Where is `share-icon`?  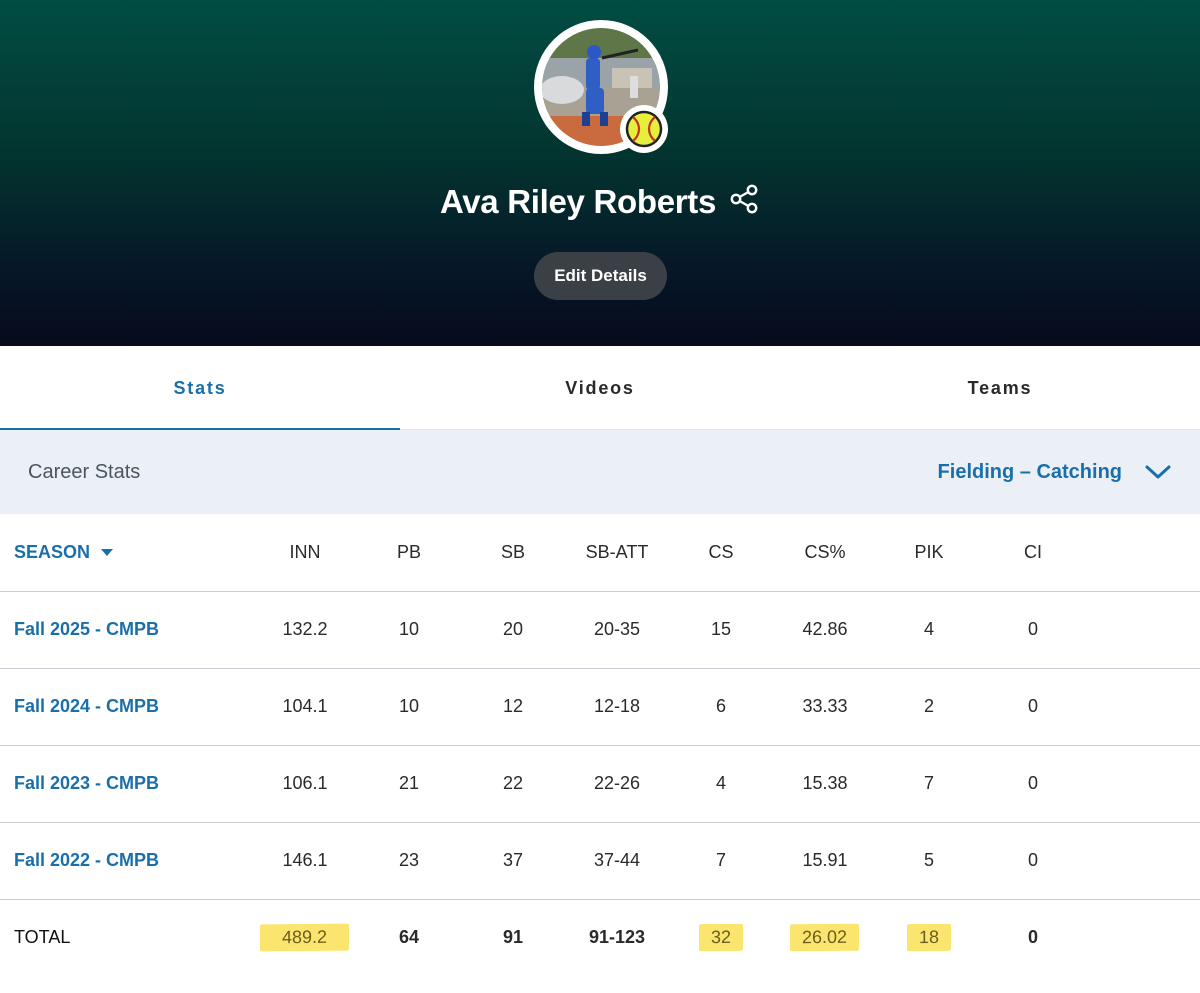
share-icon is located at coordinates (744, 199).